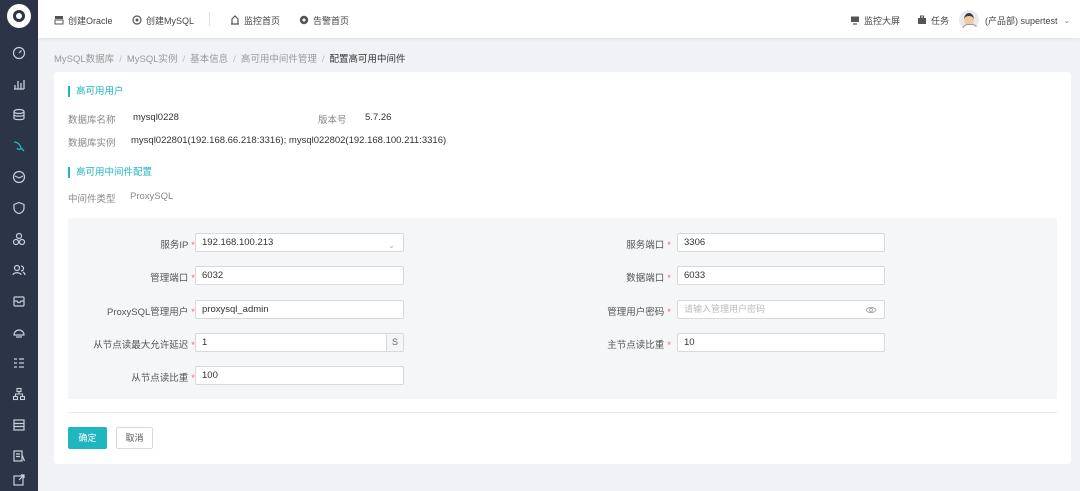  Describe the element at coordinates (174, 245) in the screenshot. I see `service-ip-label-text: 服务IP` at that location.